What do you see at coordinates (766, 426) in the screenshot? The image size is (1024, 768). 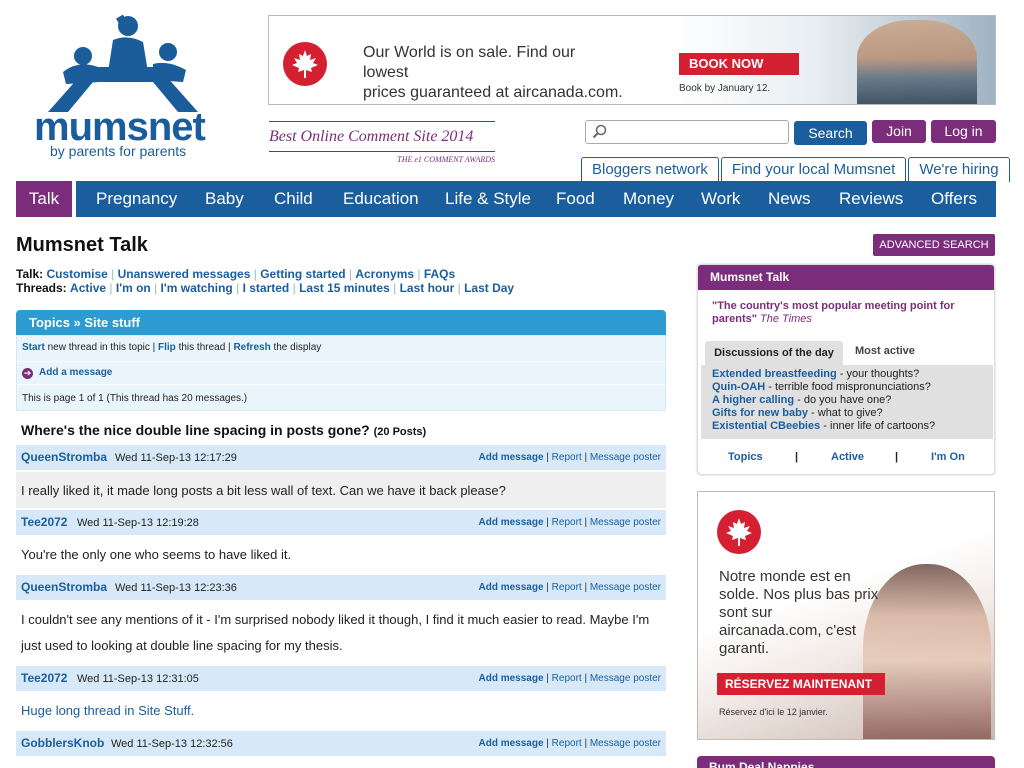 I see `discussion-link: Existential CBeebies` at bounding box center [766, 426].